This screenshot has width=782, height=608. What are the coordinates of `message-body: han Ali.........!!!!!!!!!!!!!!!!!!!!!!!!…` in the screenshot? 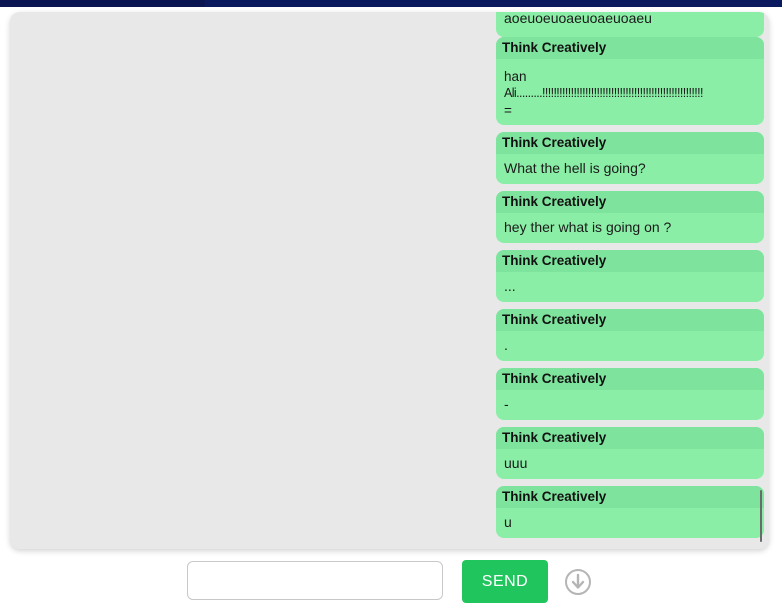 It's located at (630, 91).